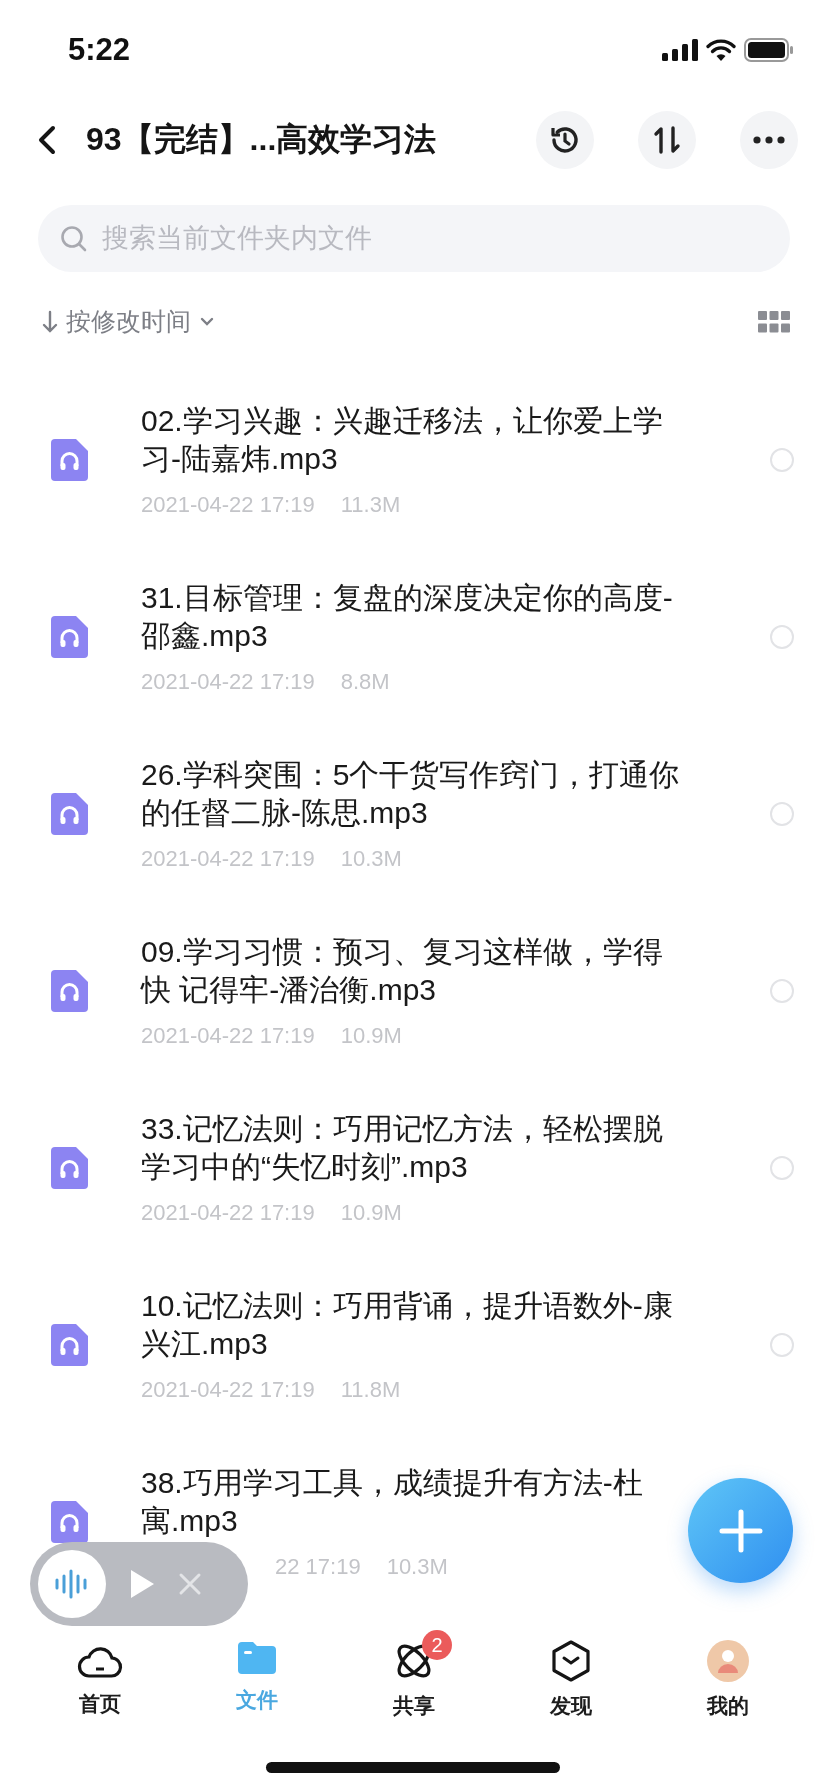 The height and width of the screenshot is (1792, 828). Describe the element at coordinates (565, 140) in the screenshot. I see `history-icon` at that location.